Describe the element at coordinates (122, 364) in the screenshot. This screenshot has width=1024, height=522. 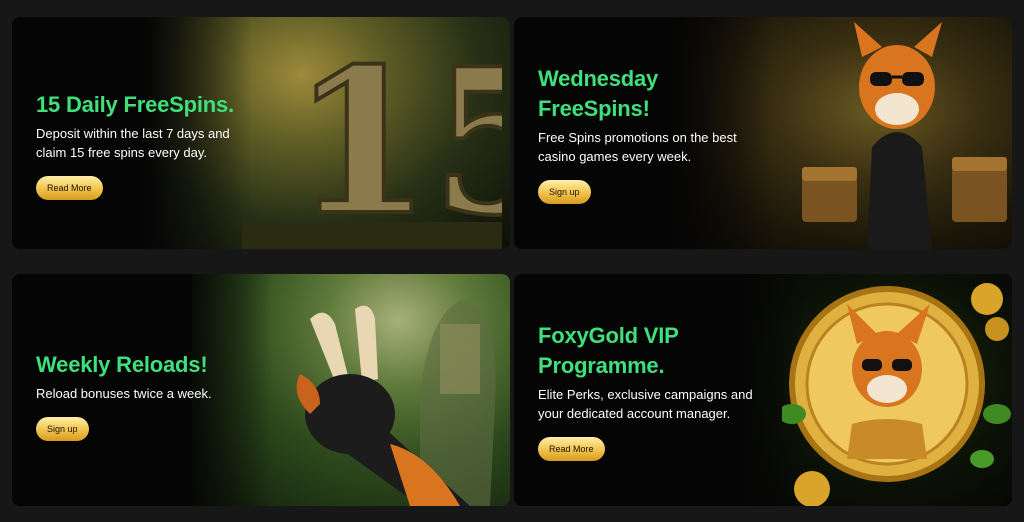
I see `card-title: Weekly Reloads!` at that location.